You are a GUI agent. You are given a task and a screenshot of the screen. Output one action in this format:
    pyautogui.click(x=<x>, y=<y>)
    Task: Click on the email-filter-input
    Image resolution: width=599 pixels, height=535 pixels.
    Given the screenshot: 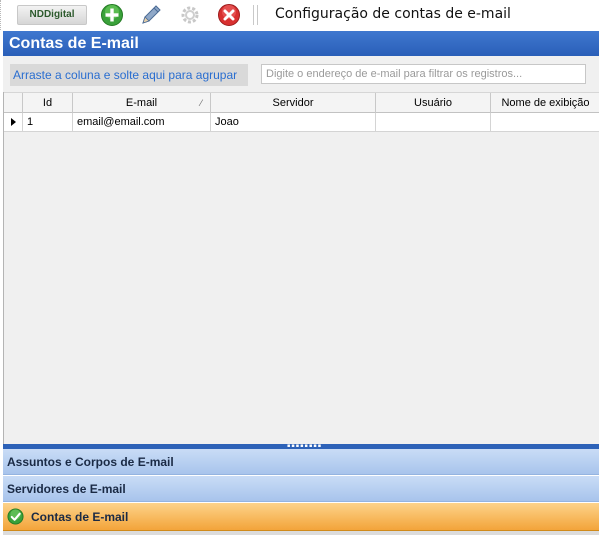 What is the action you would take?
    pyautogui.click(x=423, y=74)
    